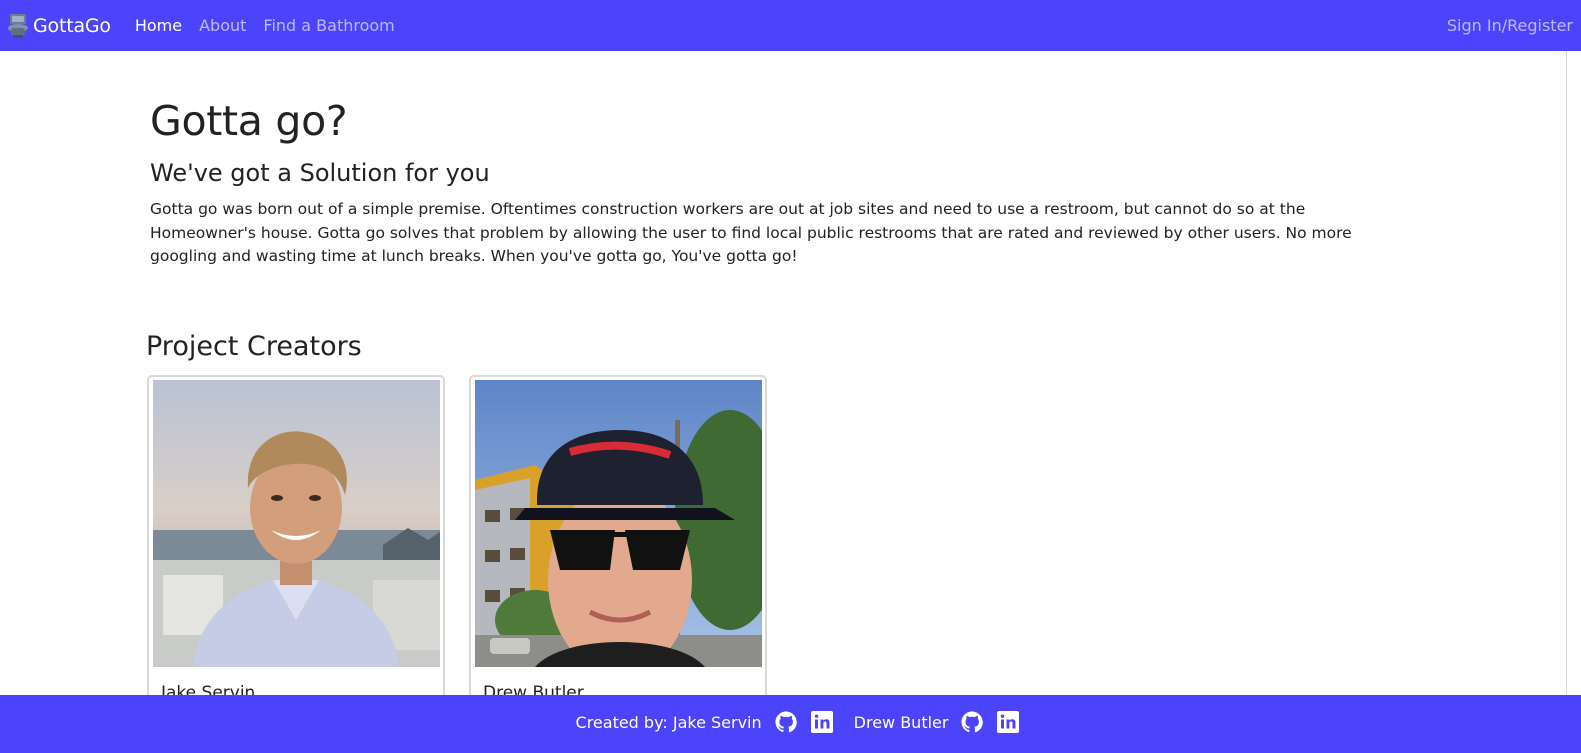 The height and width of the screenshot is (753, 1581). I want to click on nav-home: Home, so click(158, 25).